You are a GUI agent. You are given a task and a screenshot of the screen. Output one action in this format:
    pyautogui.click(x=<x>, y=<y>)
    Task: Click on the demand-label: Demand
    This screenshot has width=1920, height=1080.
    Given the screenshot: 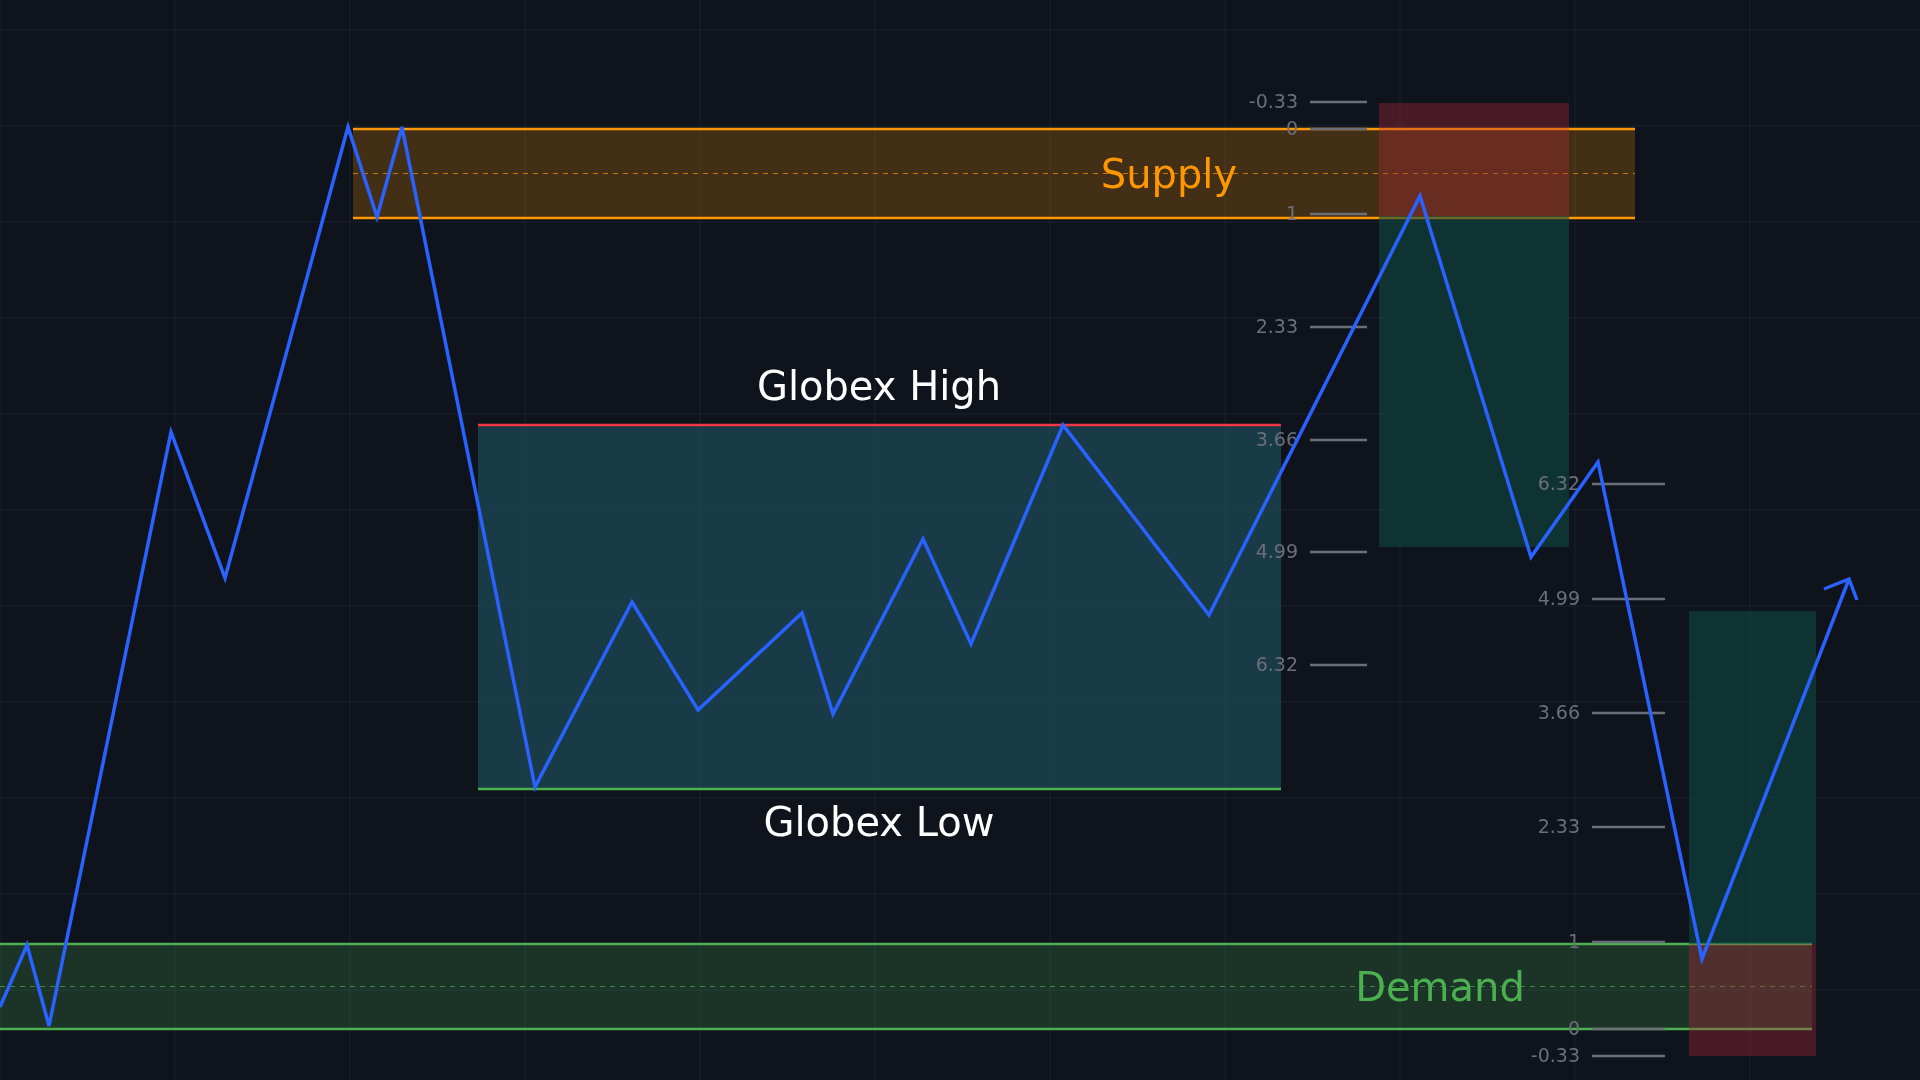 What is the action you would take?
    pyautogui.click(x=1440, y=986)
    